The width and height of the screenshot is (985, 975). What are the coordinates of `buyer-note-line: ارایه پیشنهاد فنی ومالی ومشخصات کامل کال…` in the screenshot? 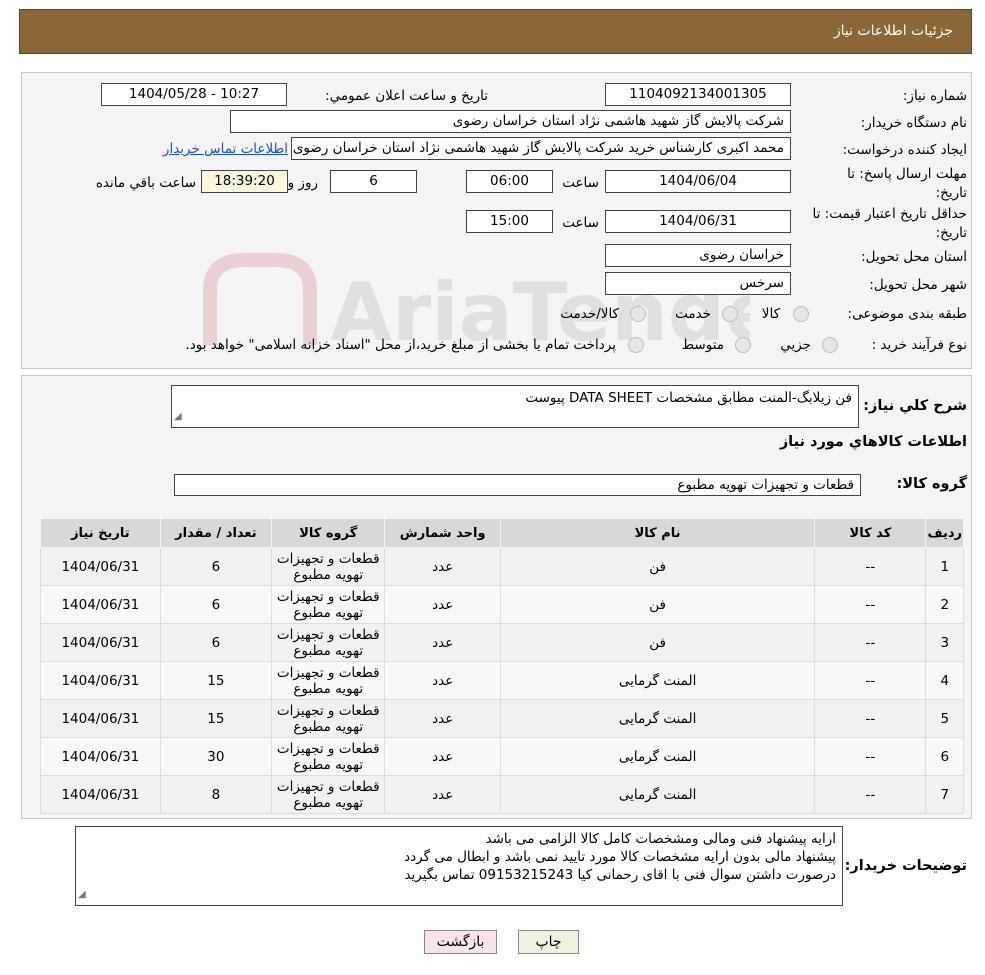 It's located at (660, 839).